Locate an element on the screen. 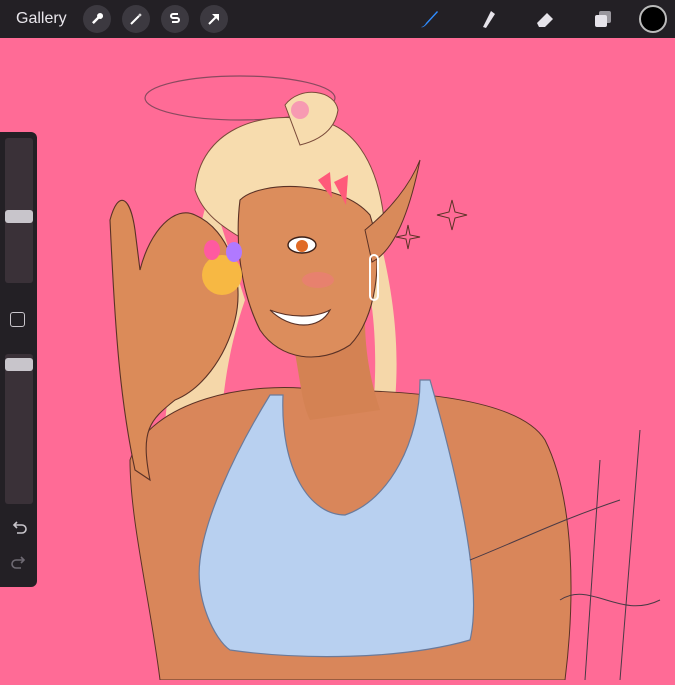 Image resolution: width=675 pixels, height=685 pixels. smudge-icon is located at coordinates (487, 19).